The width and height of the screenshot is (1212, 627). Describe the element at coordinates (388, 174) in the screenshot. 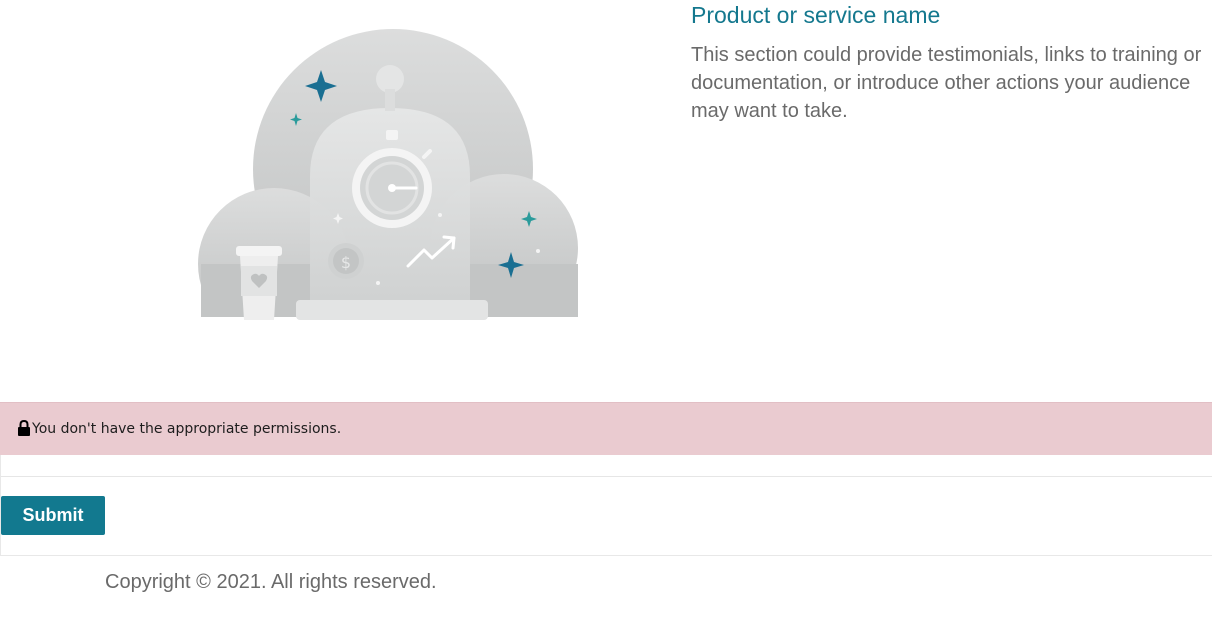

I see `product-illustration: $` at that location.